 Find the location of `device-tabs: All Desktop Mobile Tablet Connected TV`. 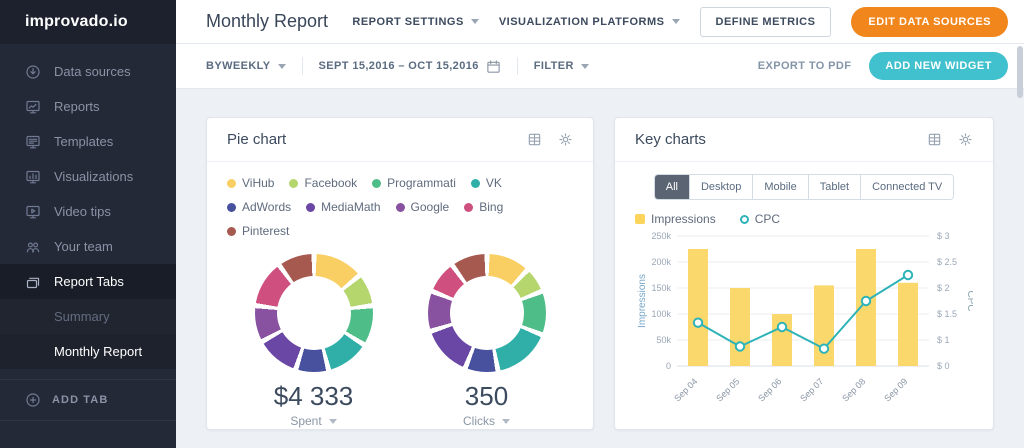

device-tabs: All Desktop Mobile Tablet Connected TV is located at coordinates (804, 187).